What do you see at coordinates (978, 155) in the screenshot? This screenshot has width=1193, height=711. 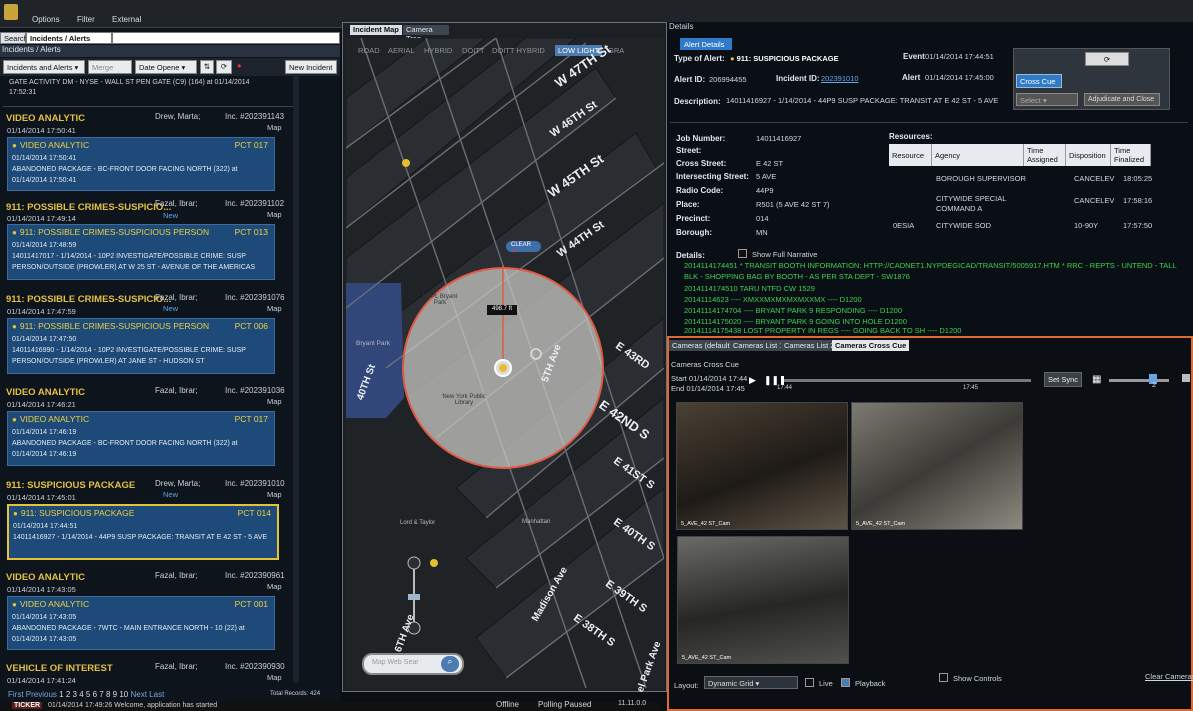 I see `column-header: Agency` at bounding box center [978, 155].